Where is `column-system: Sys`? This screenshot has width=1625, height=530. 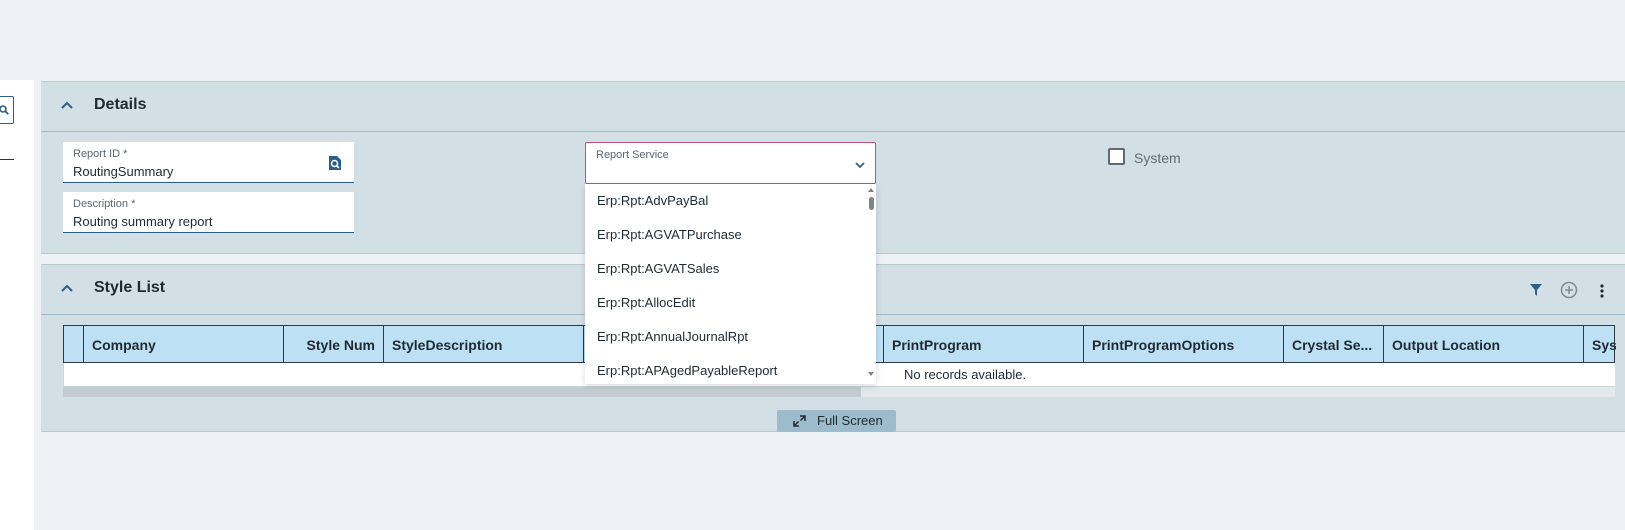 column-system: Sys is located at coordinates (1600, 344).